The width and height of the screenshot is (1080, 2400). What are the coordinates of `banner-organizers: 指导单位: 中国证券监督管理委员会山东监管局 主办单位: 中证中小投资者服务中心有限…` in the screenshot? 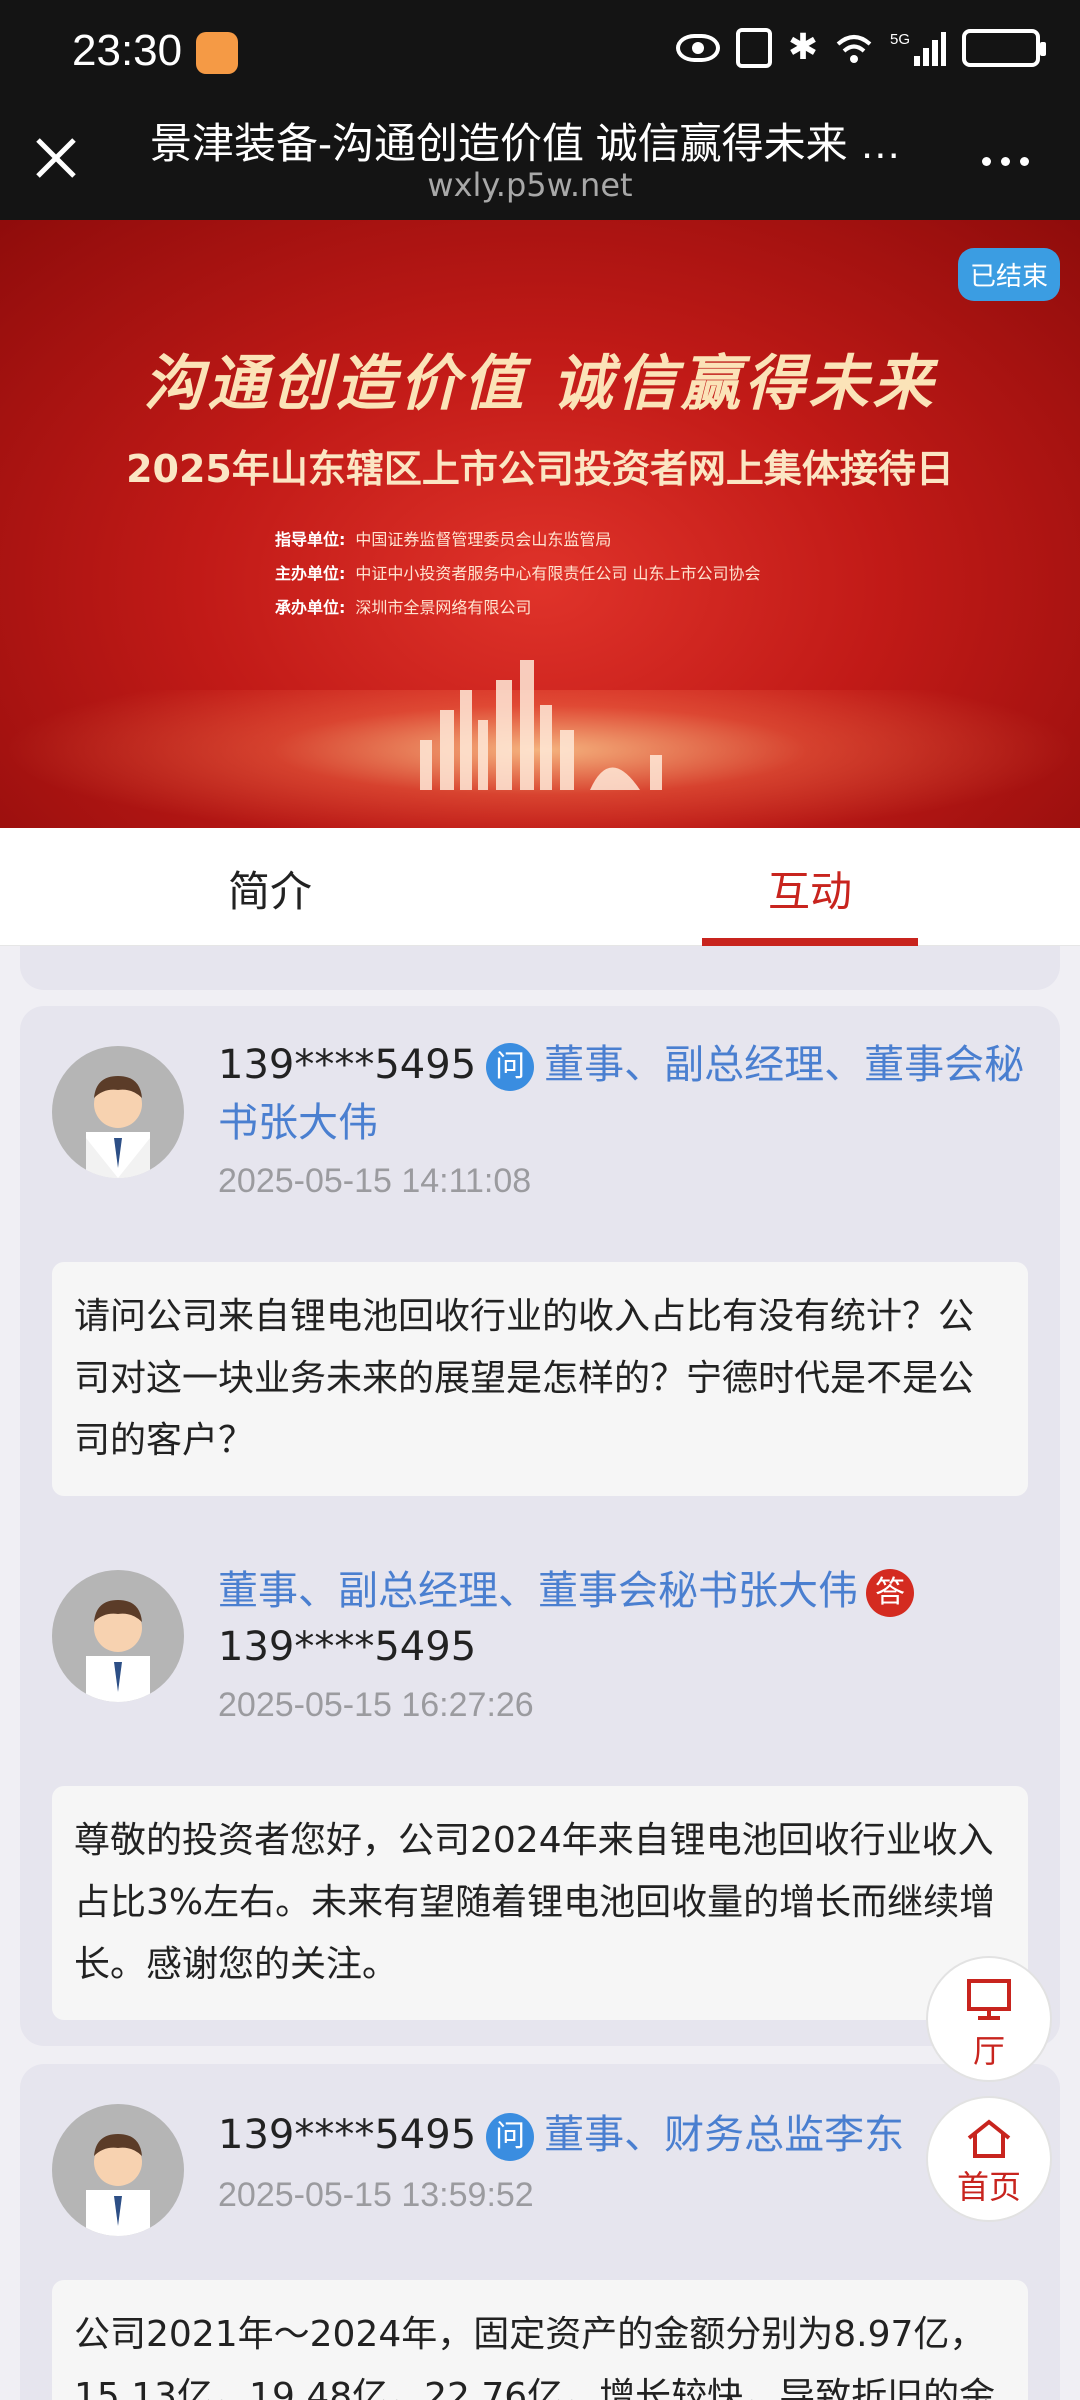 It's located at (518, 574).